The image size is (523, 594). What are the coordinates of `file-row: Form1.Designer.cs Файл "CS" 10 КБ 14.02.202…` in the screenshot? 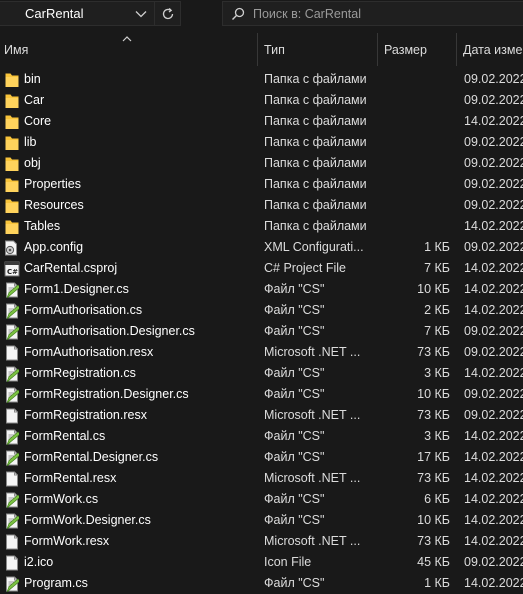 It's located at (261, 289).